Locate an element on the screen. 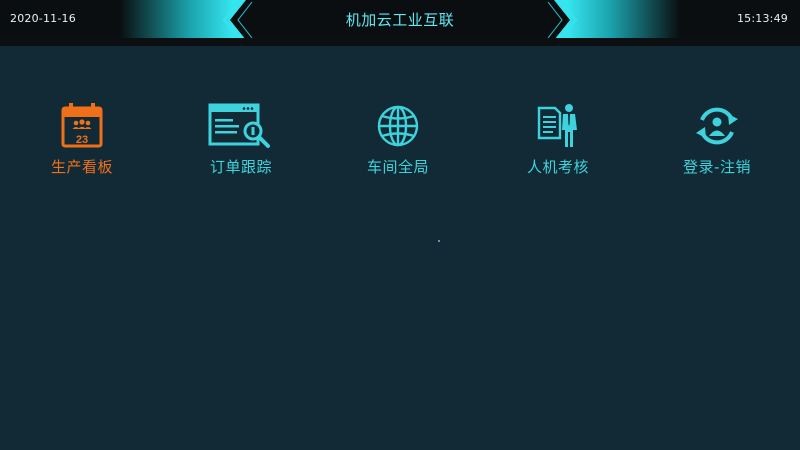 The image size is (800, 450). menu-item-label: 生产看板 is located at coordinates (81, 167).